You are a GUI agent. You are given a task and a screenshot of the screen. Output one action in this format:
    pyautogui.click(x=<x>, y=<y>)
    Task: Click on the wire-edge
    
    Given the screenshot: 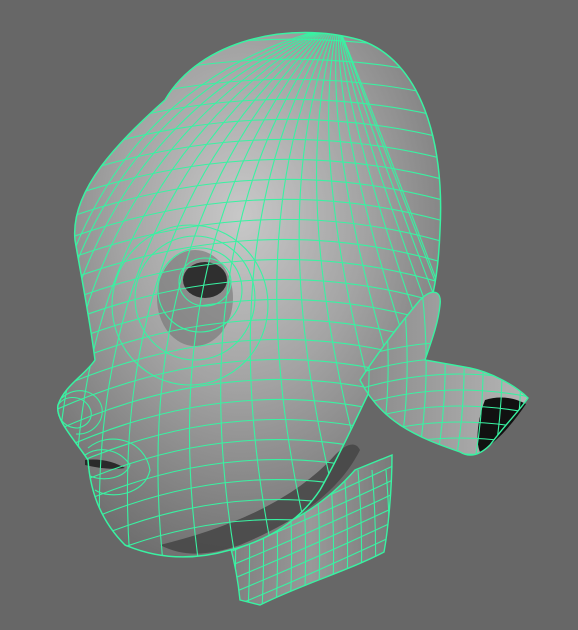 What is the action you would take?
    pyautogui.click(x=517, y=374)
    